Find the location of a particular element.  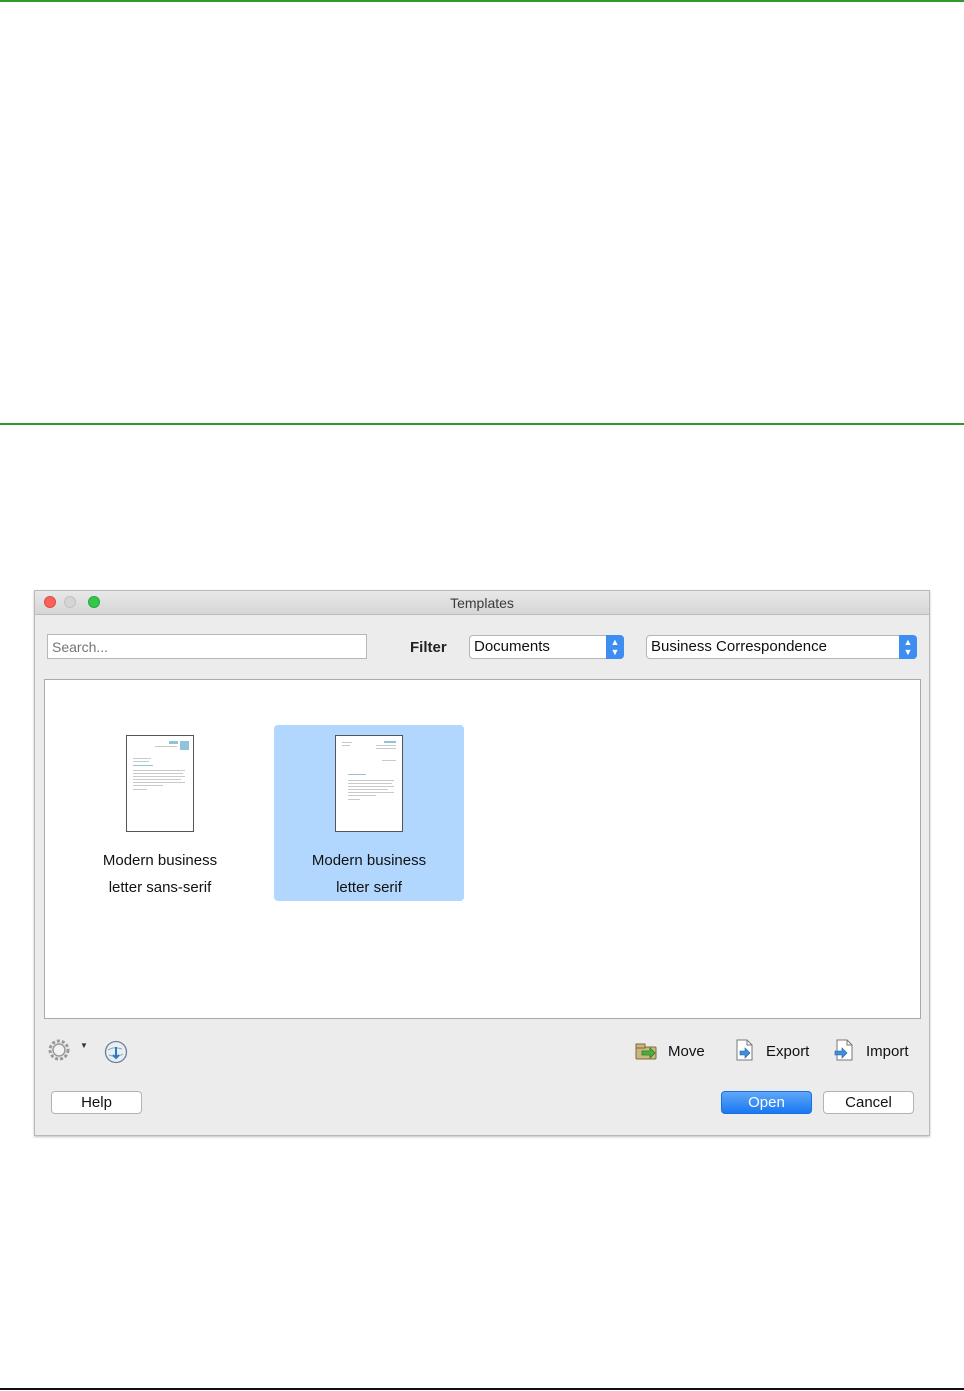

web-repository-icon is located at coordinates (116, 1052).